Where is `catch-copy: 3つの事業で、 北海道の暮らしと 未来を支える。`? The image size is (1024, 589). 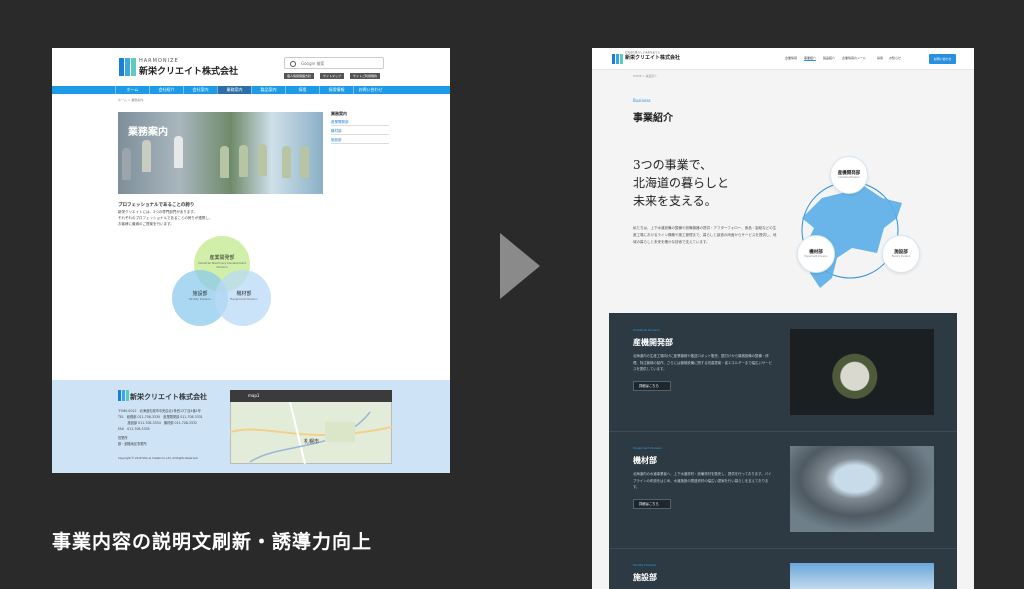
catch-copy: 3つの事業で、 北海道の暮らしと 未来を支える。 is located at coordinates (681, 183).